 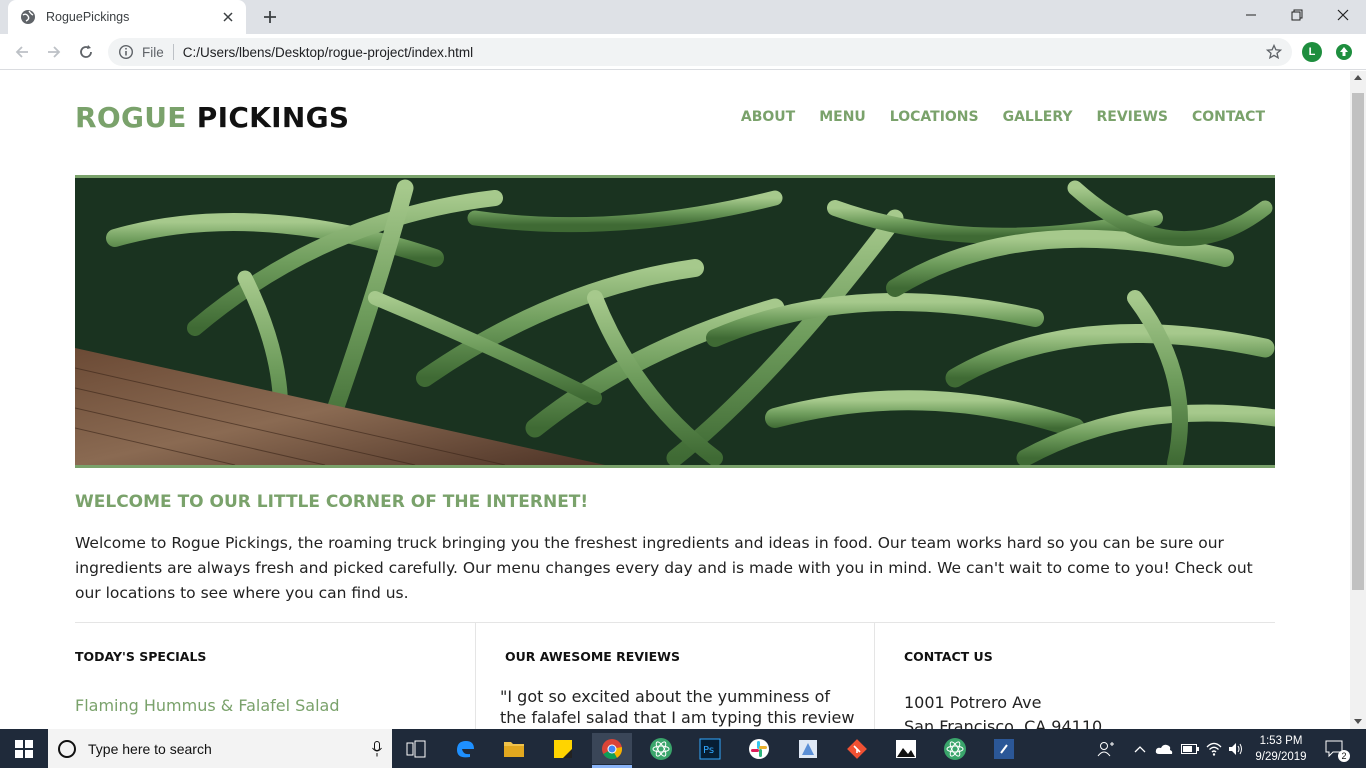 What do you see at coordinates (22, 52) in the screenshot?
I see `back-icon` at bounding box center [22, 52].